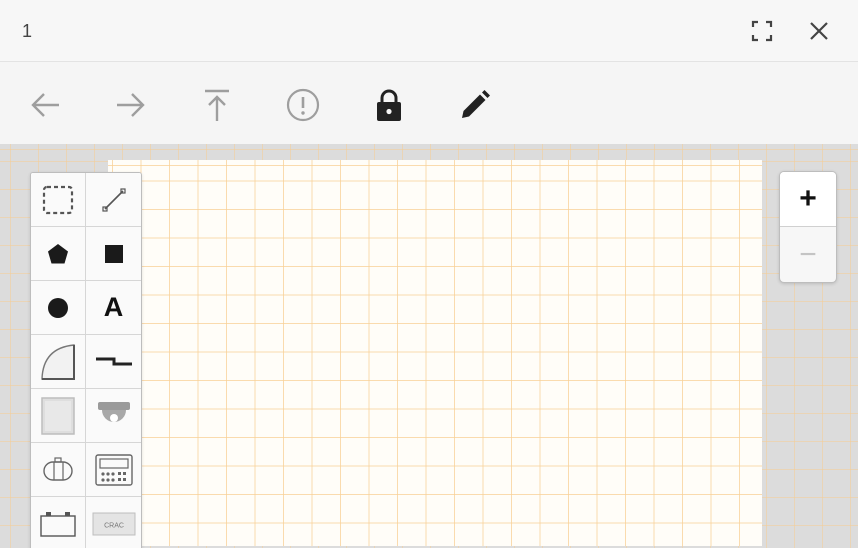 The width and height of the screenshot is (858, 548). I want to click on lock-icon, so click(389, 105).